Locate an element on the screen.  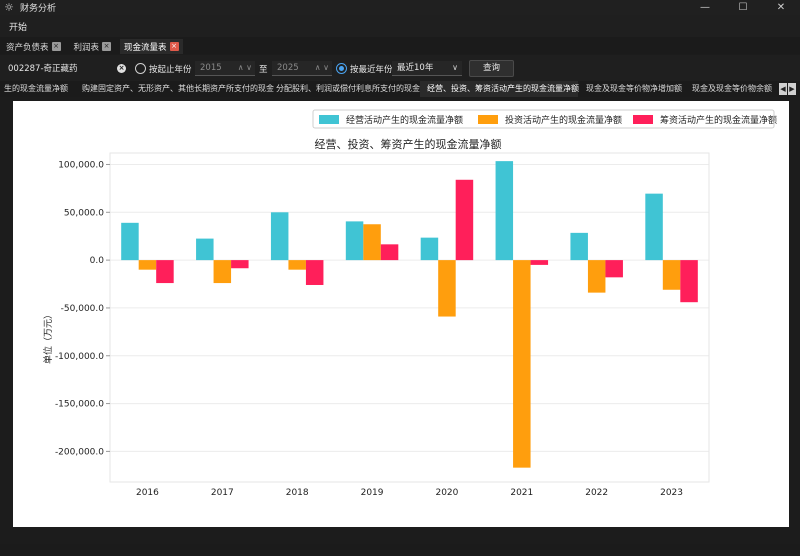
radio-label-recent: 按最近年份 is located at coordinates (371, 70).